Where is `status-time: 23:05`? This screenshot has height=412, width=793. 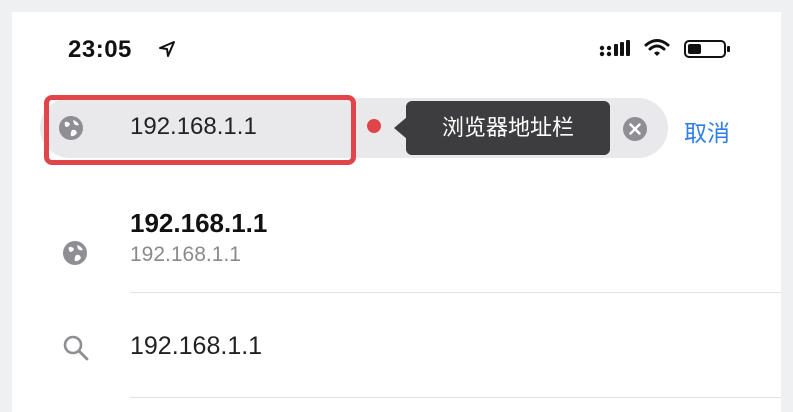
status-time: 23:05 is located at coordinates (100, 49).